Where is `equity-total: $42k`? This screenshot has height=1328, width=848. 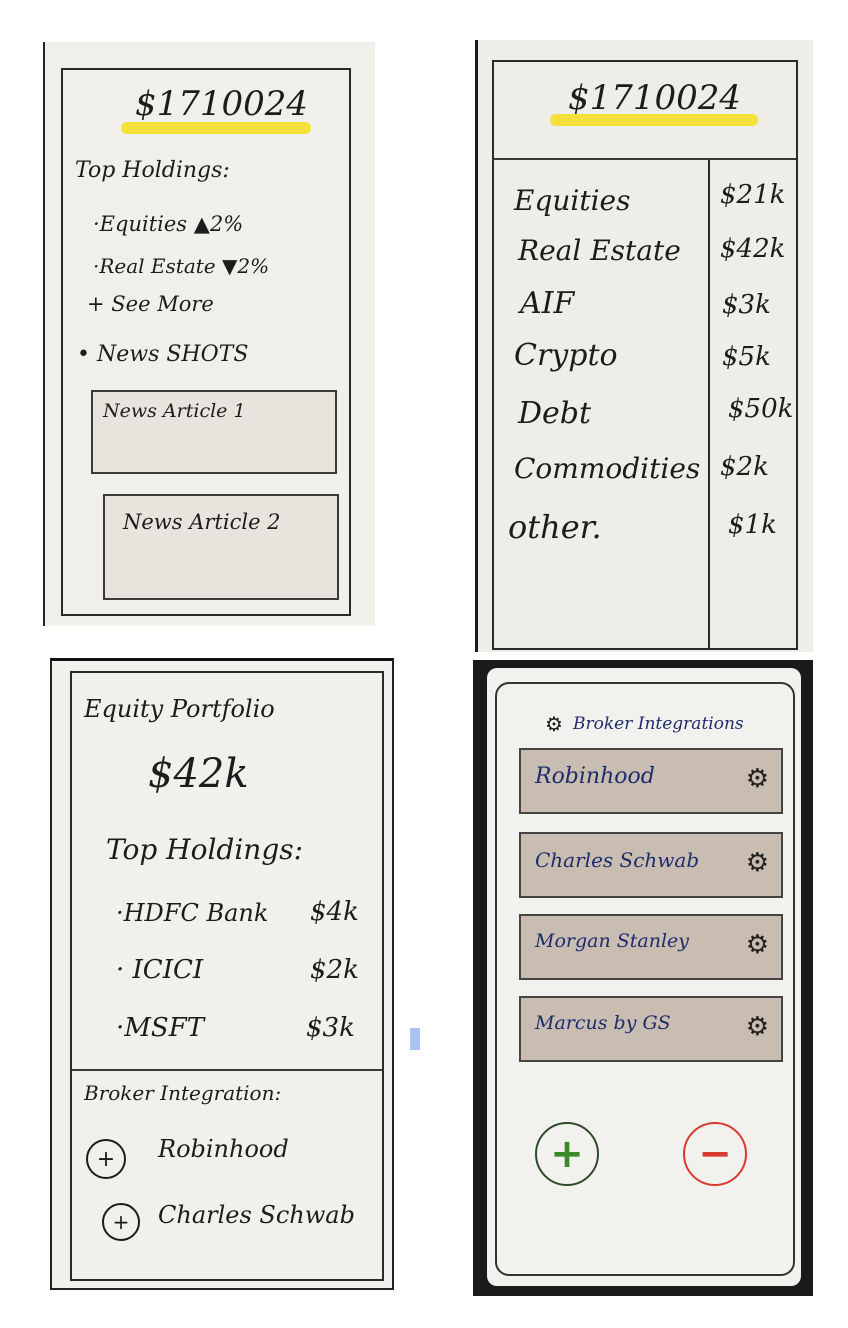
equity-total: $42k is located at coordinates (198, 774).